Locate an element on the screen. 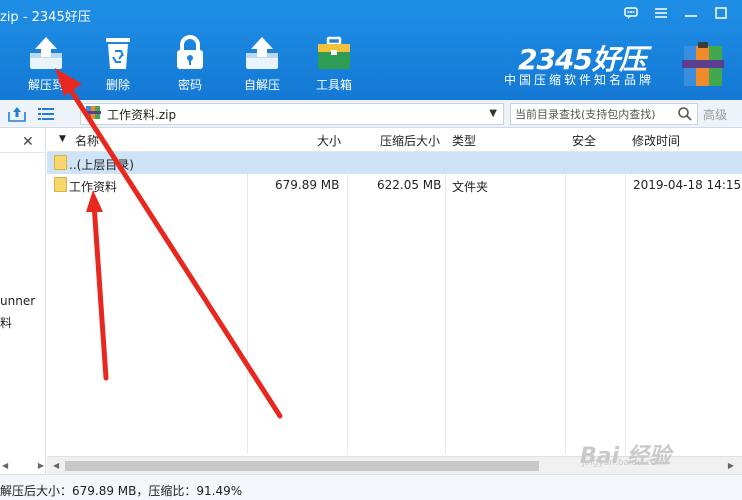 The width and height of the screenshot is (742, 500). tree-item-text: unner is located at coordinates (17, 301).